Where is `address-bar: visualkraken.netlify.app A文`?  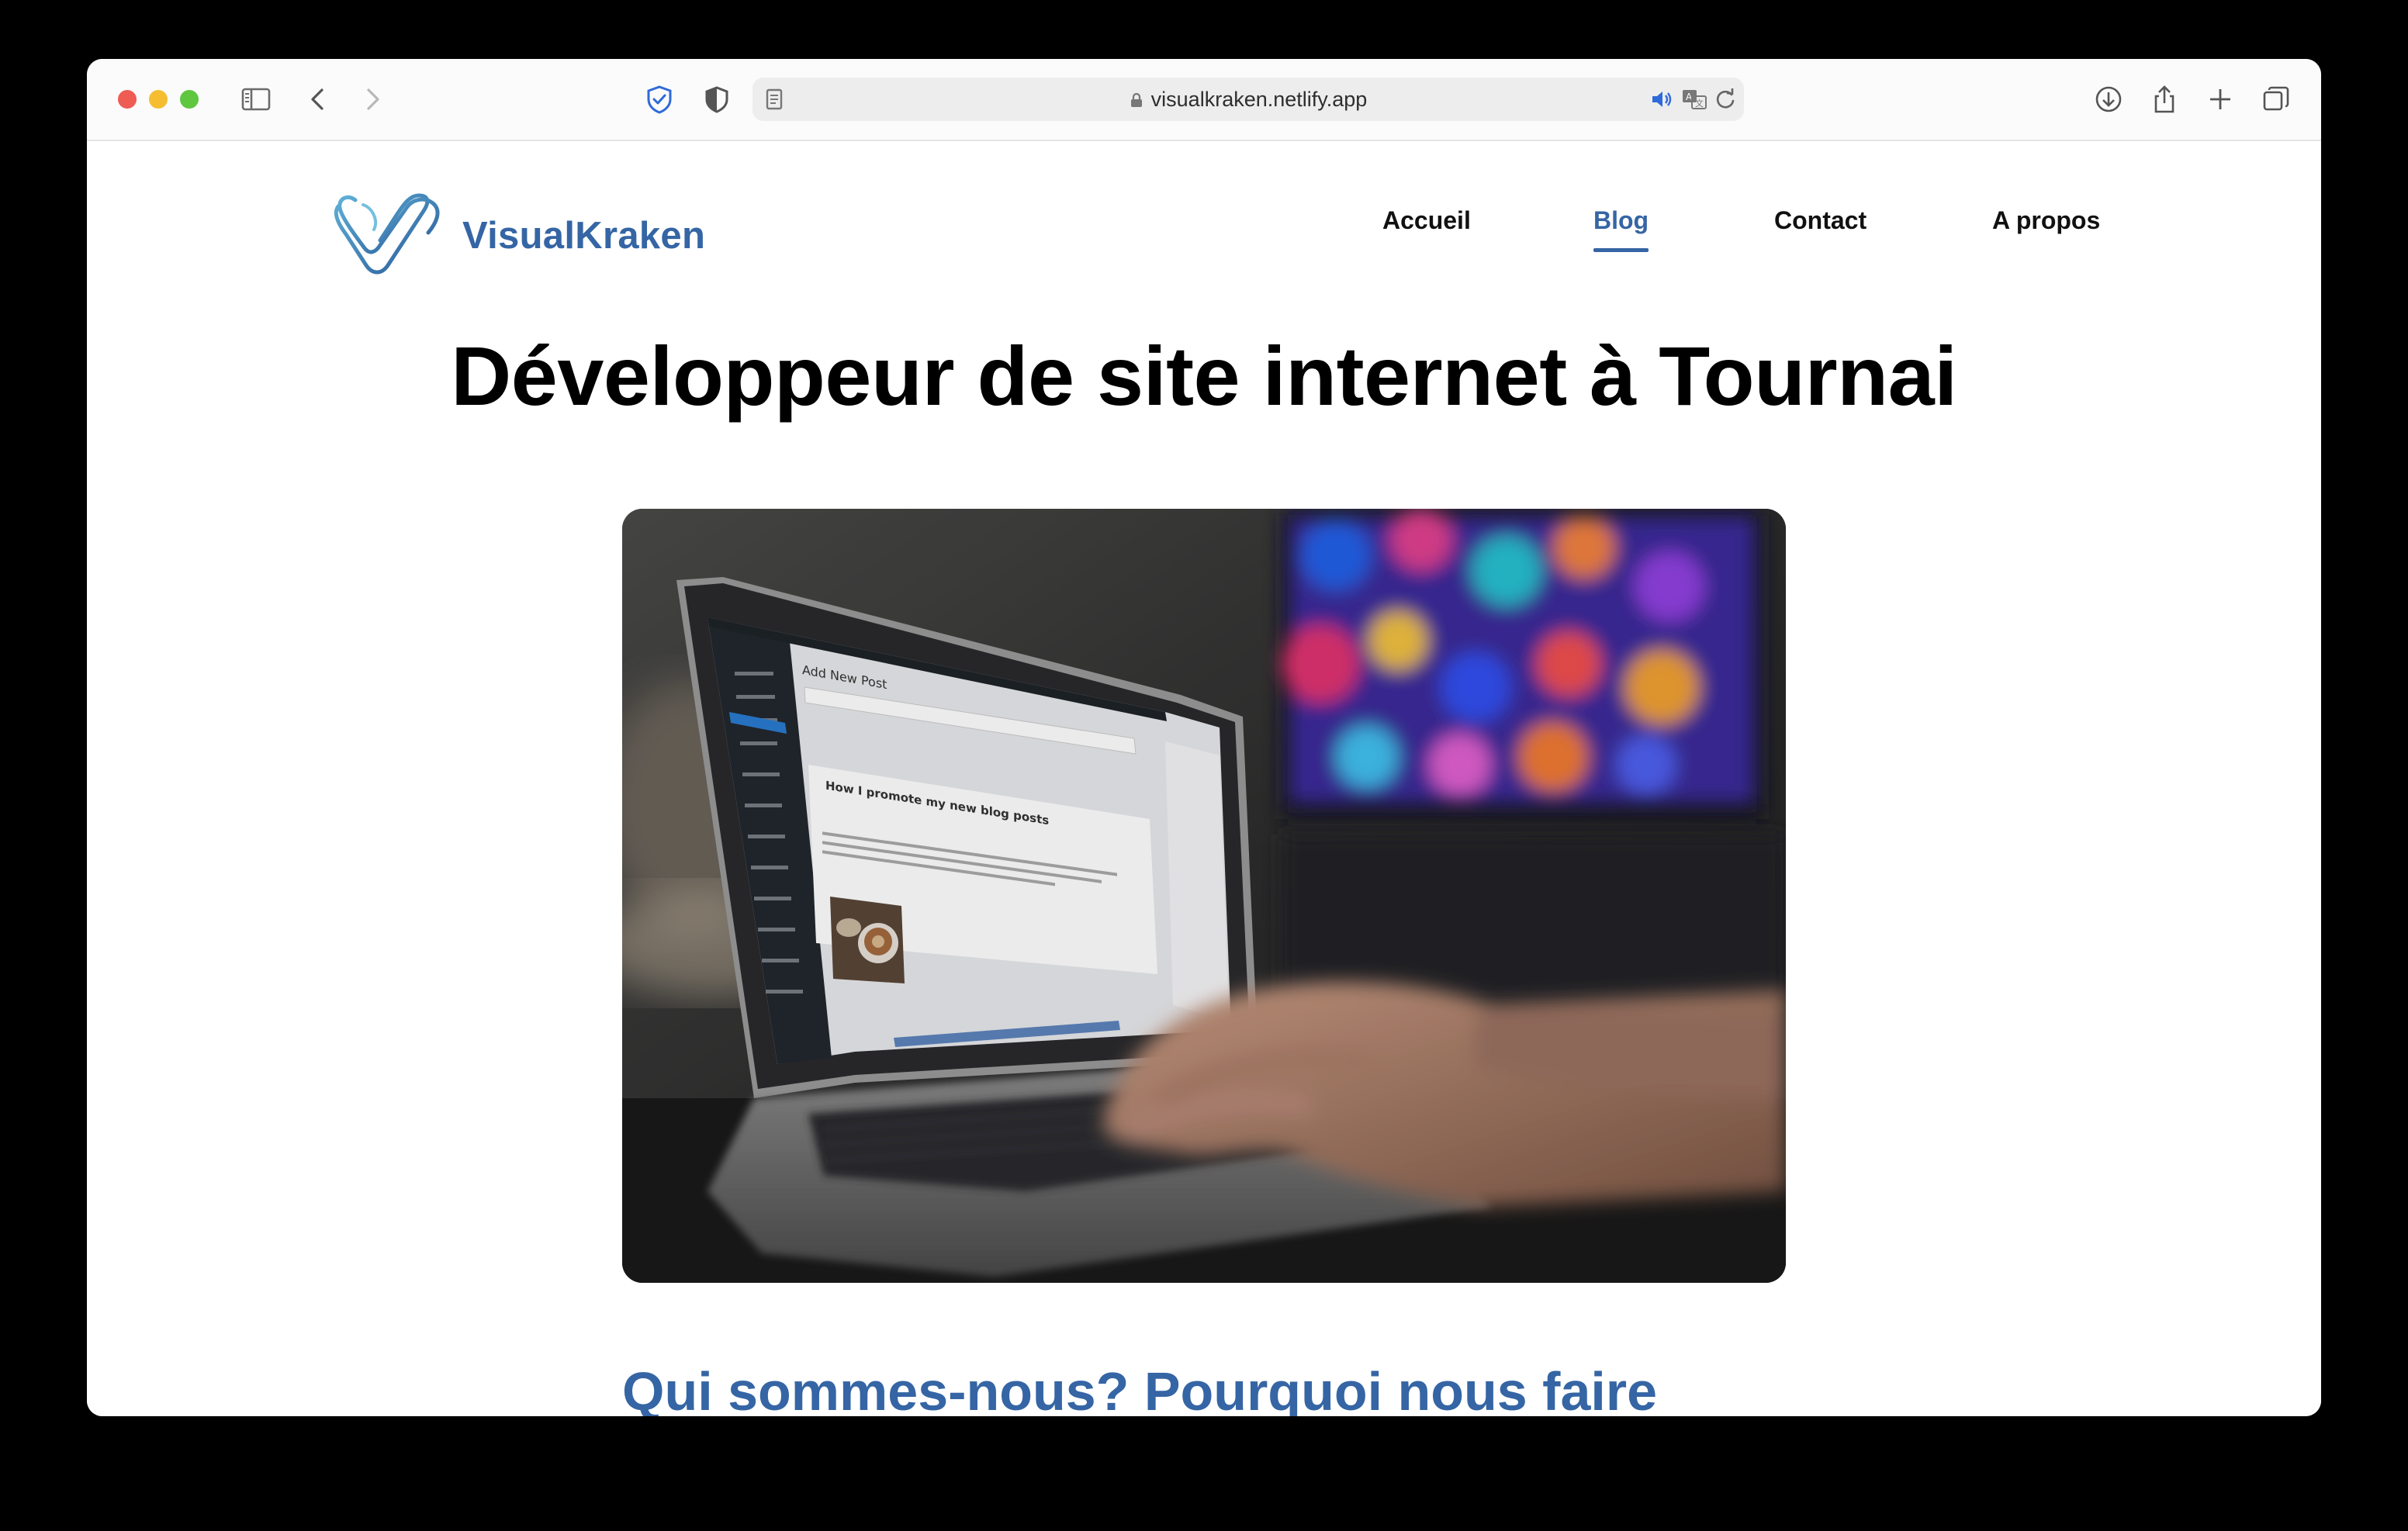
address-bar: visualkraken.netlify.app A文 is located at coordinates (1248, 99).